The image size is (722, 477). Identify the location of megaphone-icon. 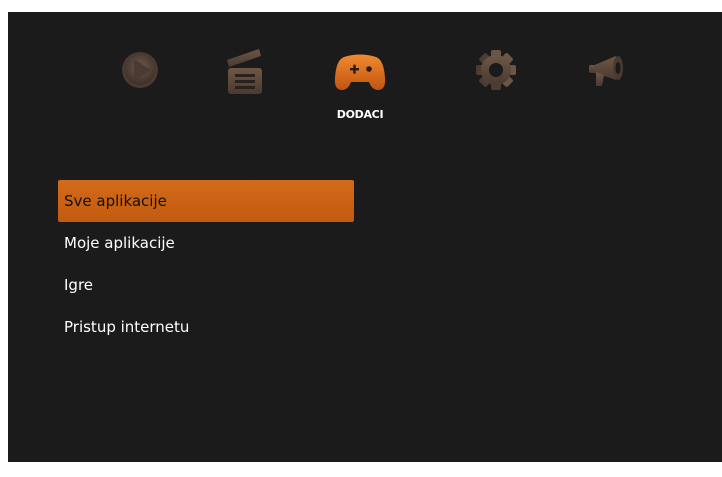
(606, 70).